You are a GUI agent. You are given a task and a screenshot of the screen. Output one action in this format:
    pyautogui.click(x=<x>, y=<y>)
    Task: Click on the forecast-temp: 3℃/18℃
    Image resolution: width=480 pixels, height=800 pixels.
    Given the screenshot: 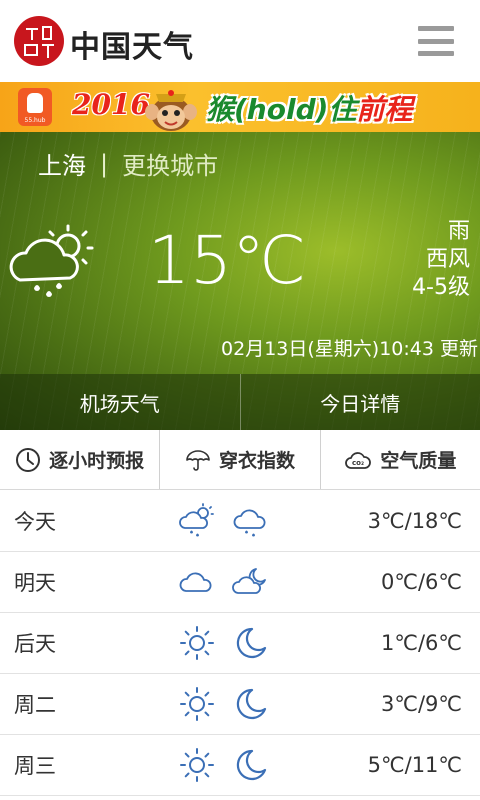 What is the action you would take?
    pyautogui.click(x=414, y=521)
    